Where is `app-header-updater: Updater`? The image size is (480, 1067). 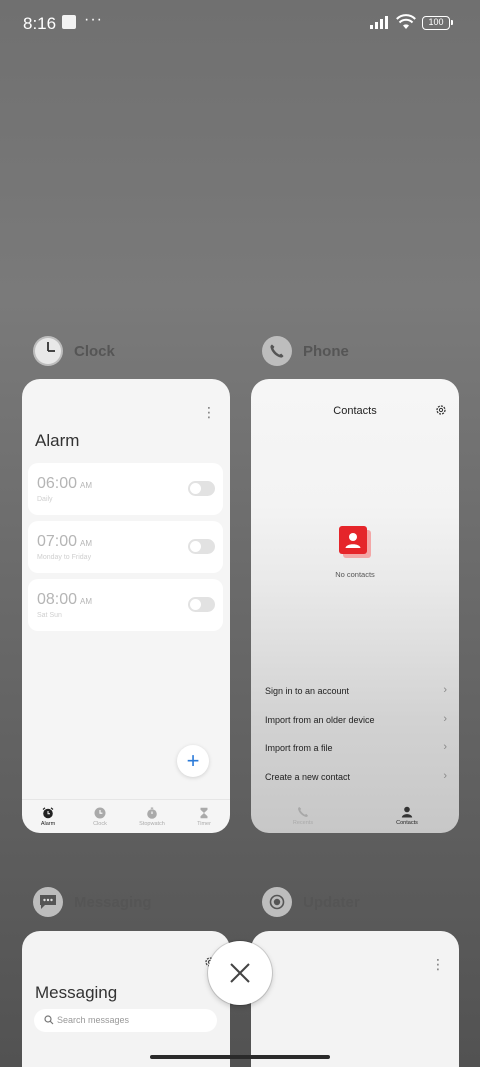 app-header-updater: Updater is located at coordinates (311, 902).